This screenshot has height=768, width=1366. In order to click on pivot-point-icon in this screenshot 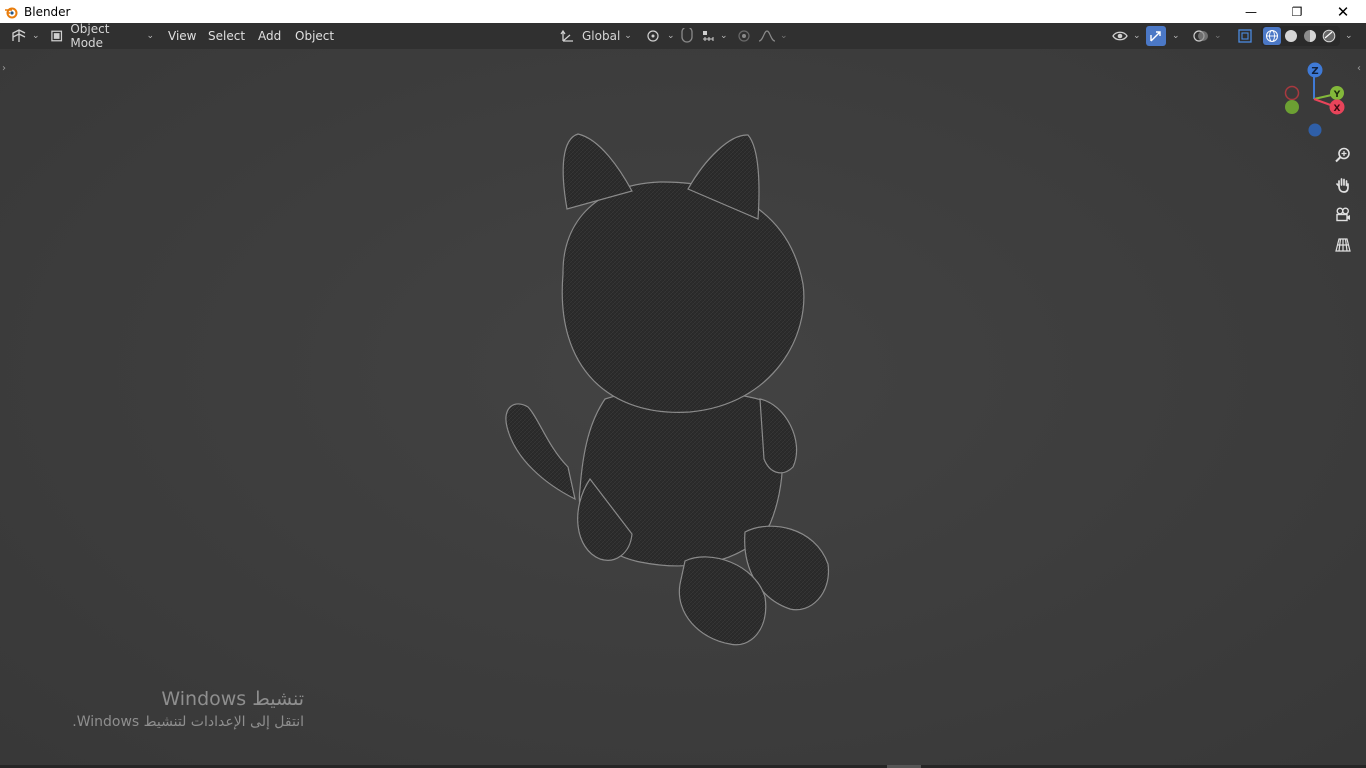, I will do `click(653, 36)`.